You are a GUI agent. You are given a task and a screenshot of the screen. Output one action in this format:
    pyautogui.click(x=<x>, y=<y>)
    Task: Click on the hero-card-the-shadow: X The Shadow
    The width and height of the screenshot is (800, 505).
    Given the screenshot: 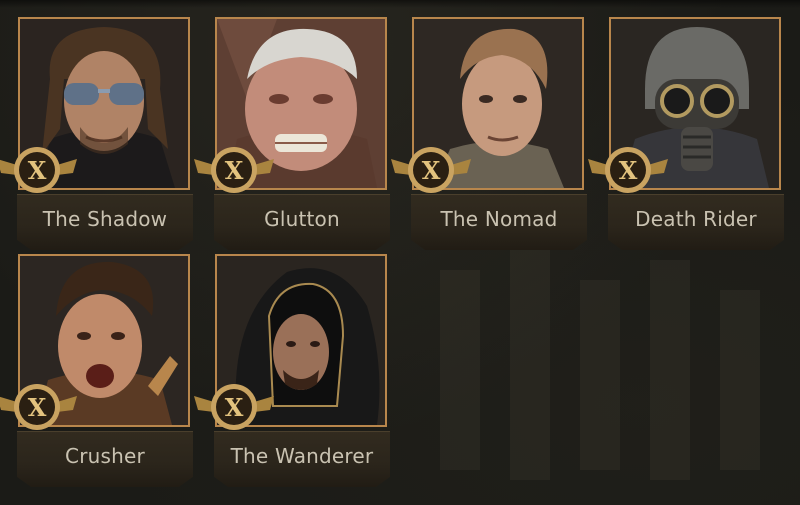 What is the action you would take?
    pyautogui.click(x=96, y=133)
    